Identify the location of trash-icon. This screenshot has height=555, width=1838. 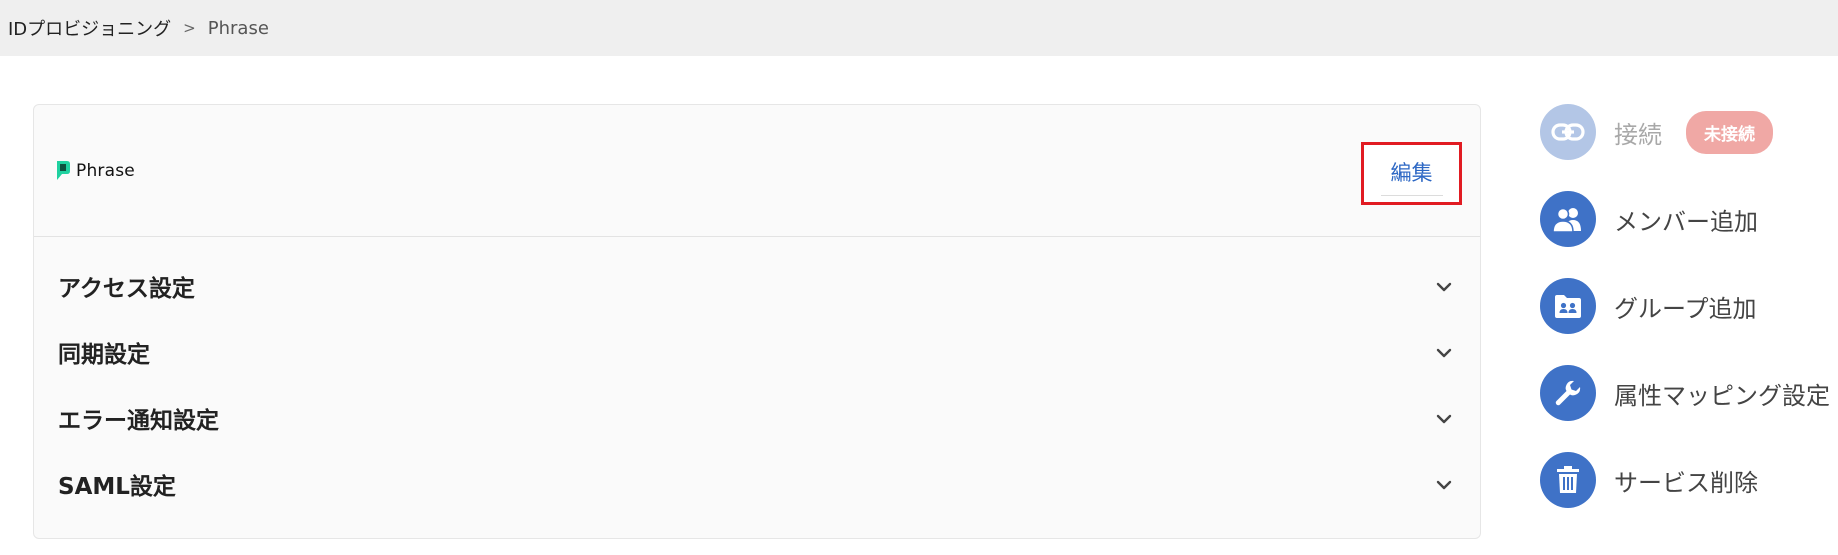
(1568, 480).